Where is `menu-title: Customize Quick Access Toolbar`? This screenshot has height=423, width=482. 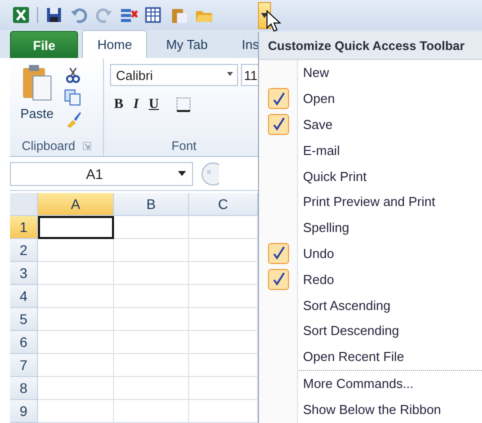
menu-title: Customize Quick Access Toolbar is located at coordinates (366, 45).